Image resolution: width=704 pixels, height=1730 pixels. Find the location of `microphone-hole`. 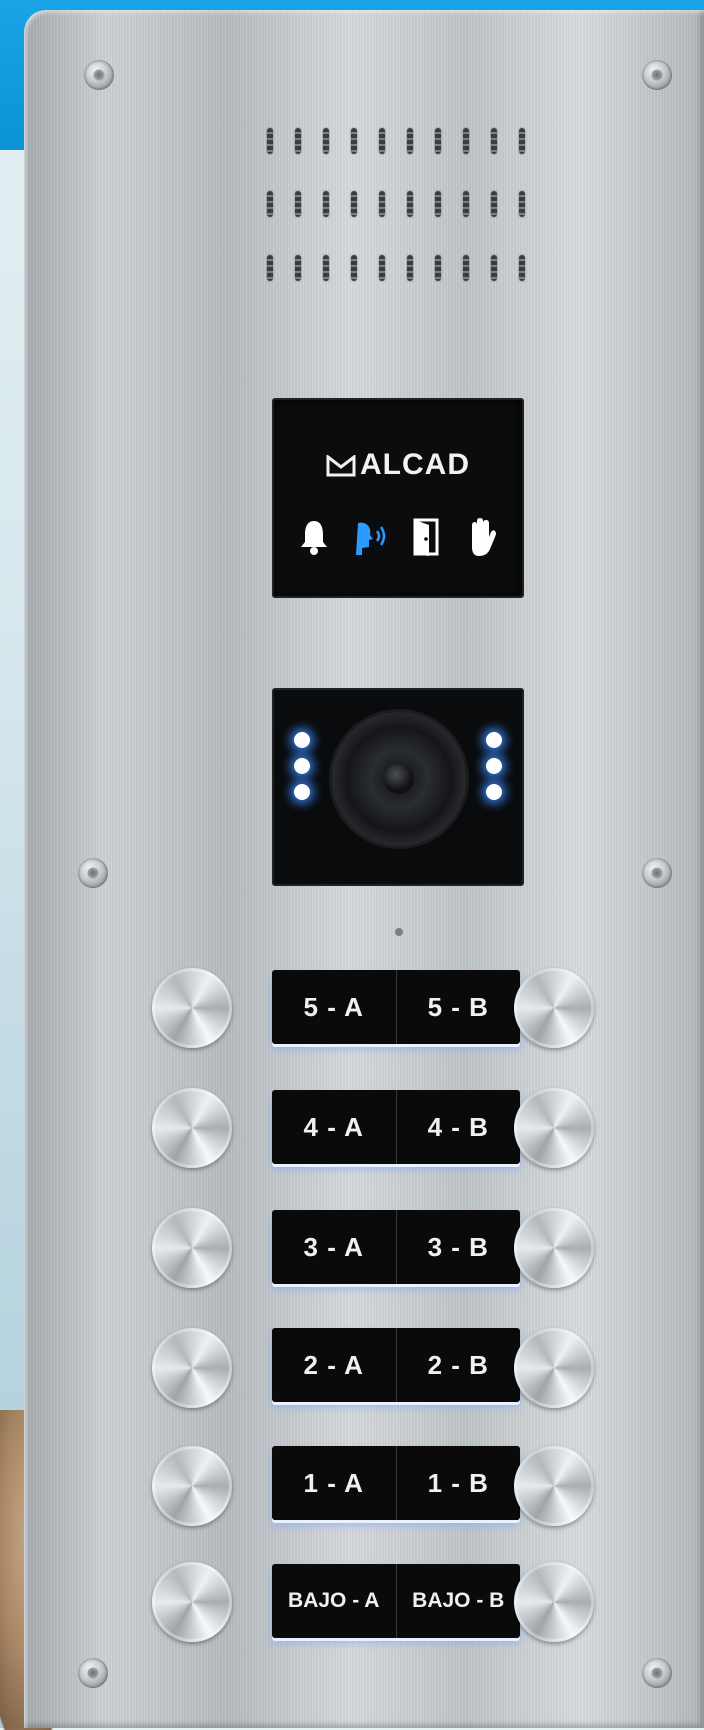

microphone-hole is located at coordinates (399, 932).